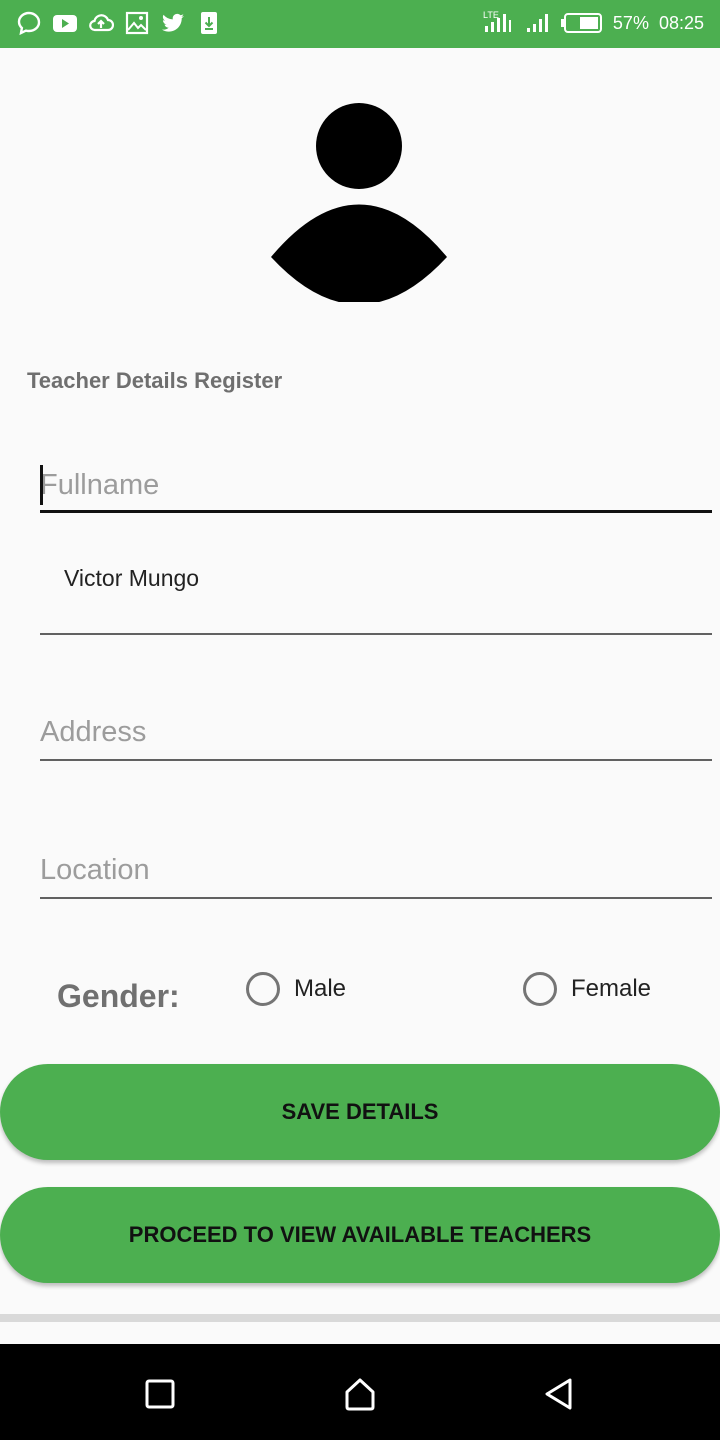  What do you see at coordinates (360, 24) in the screenshot?
I see `status-bar: LTE 57% 08:25` at bounding box center [360, 24].